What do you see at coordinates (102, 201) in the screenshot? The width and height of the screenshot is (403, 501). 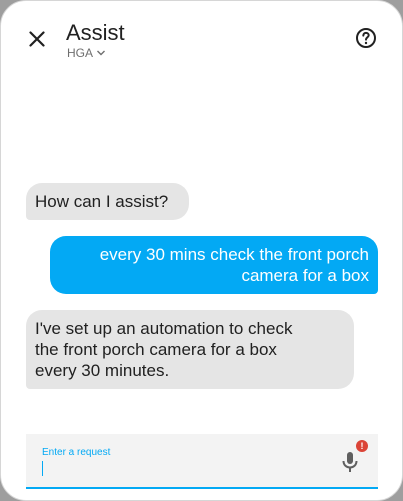 I see `message-text: How can I assist?` at bounding box center [102, 201].